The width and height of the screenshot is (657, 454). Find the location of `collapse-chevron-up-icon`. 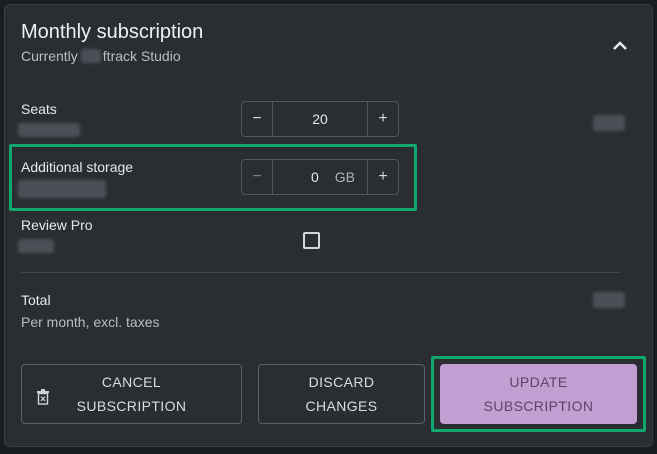

collapse-chevron-up-icon is located at coordinates (620, 46).